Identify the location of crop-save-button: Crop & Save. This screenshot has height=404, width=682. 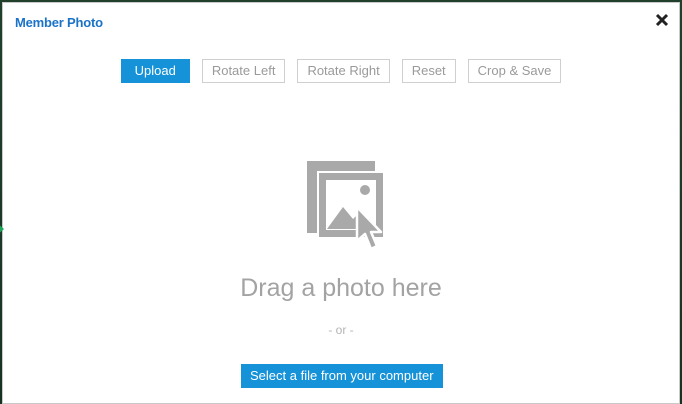
(514, 71).